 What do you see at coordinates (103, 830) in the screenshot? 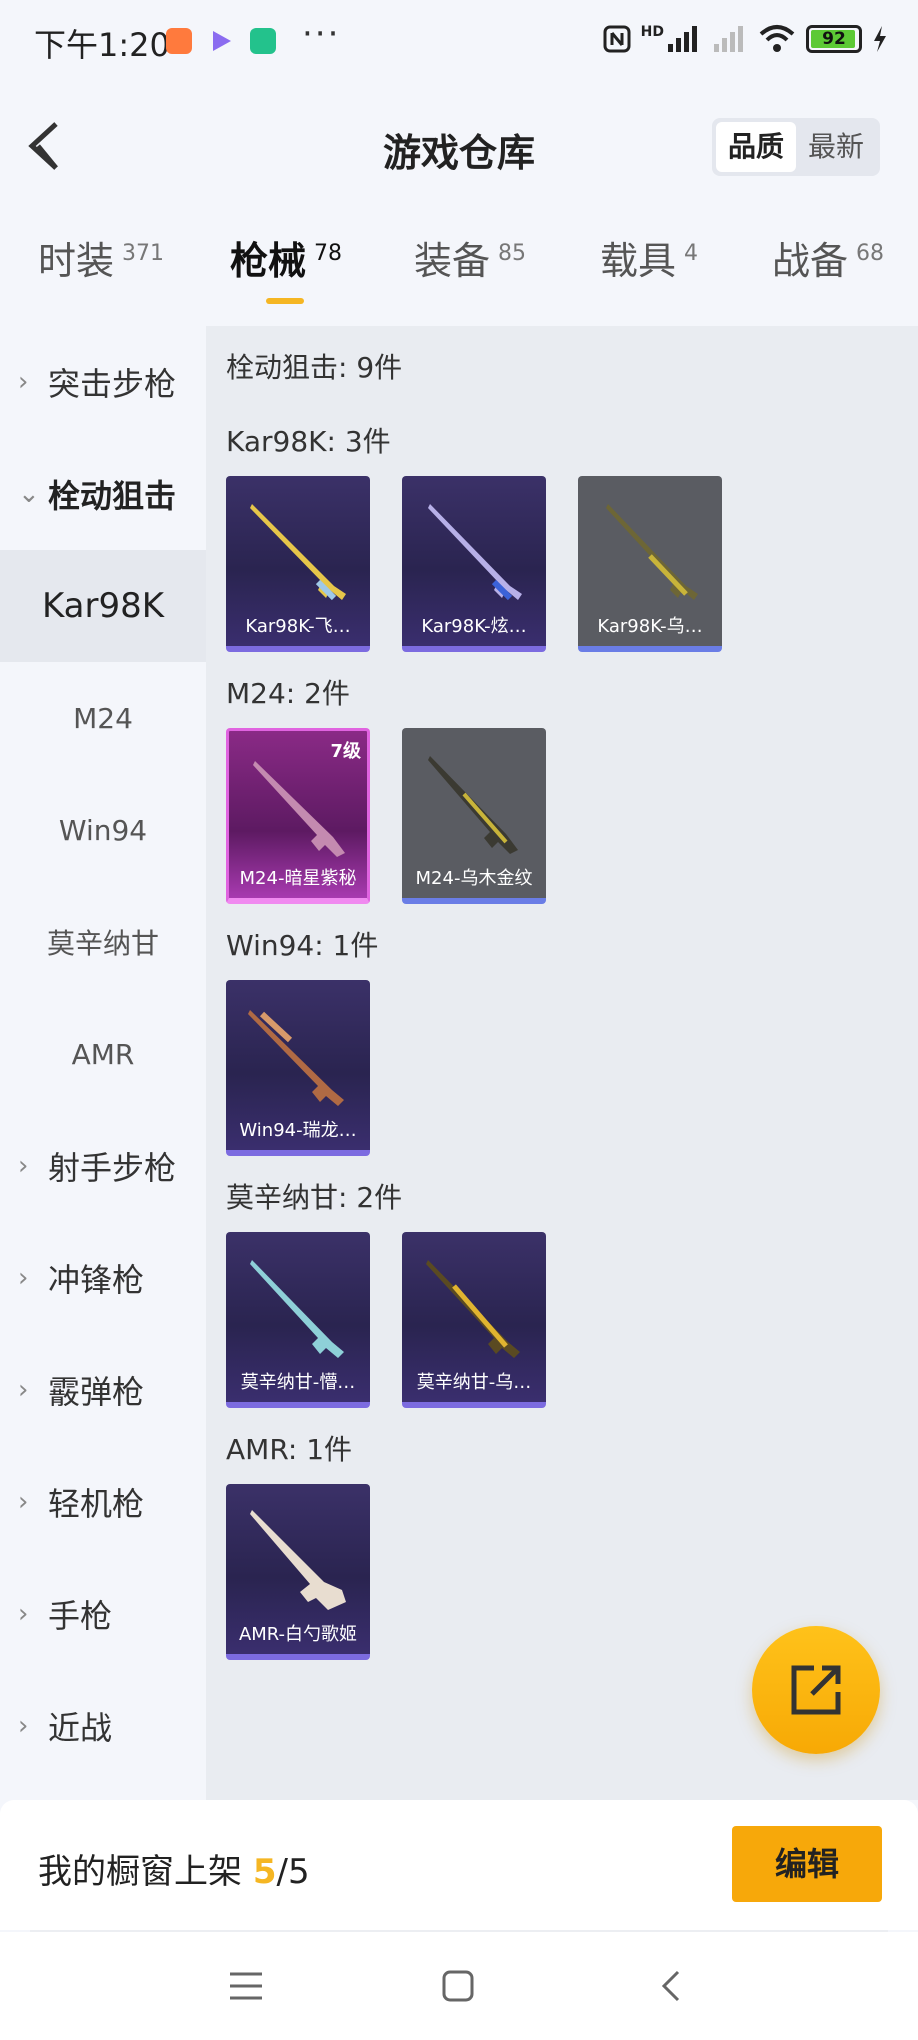
I see `sidebar-item-win94: Win94` at bounding box center [103, 830].